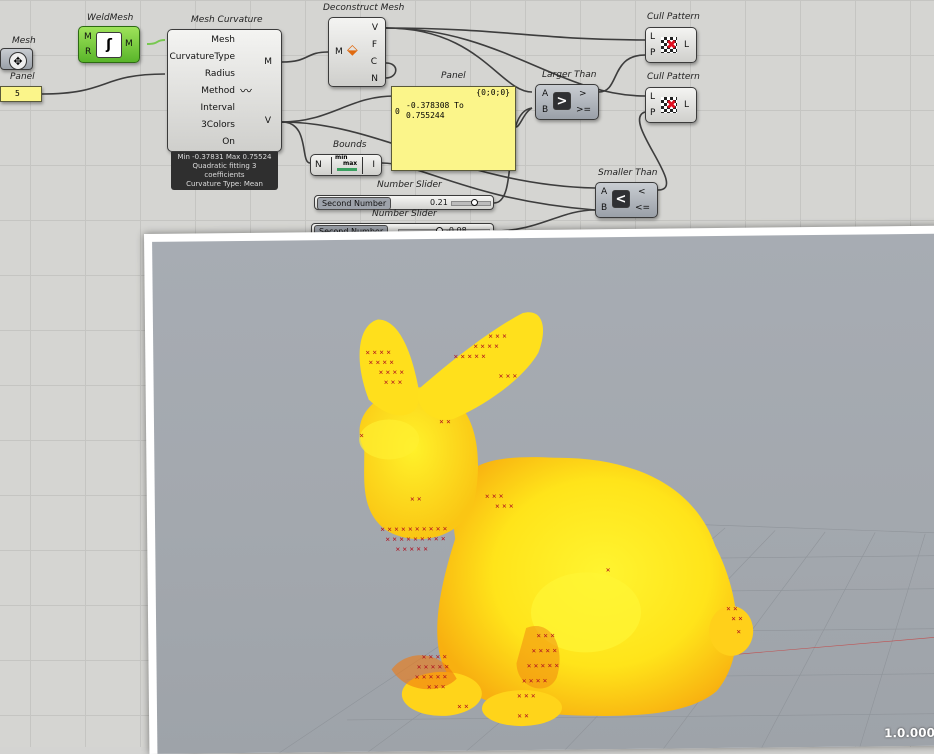 This screenshot has width=934, height=754. I want to click on mesh-curvature-title: Mesh Curvature, so click(227, 20).